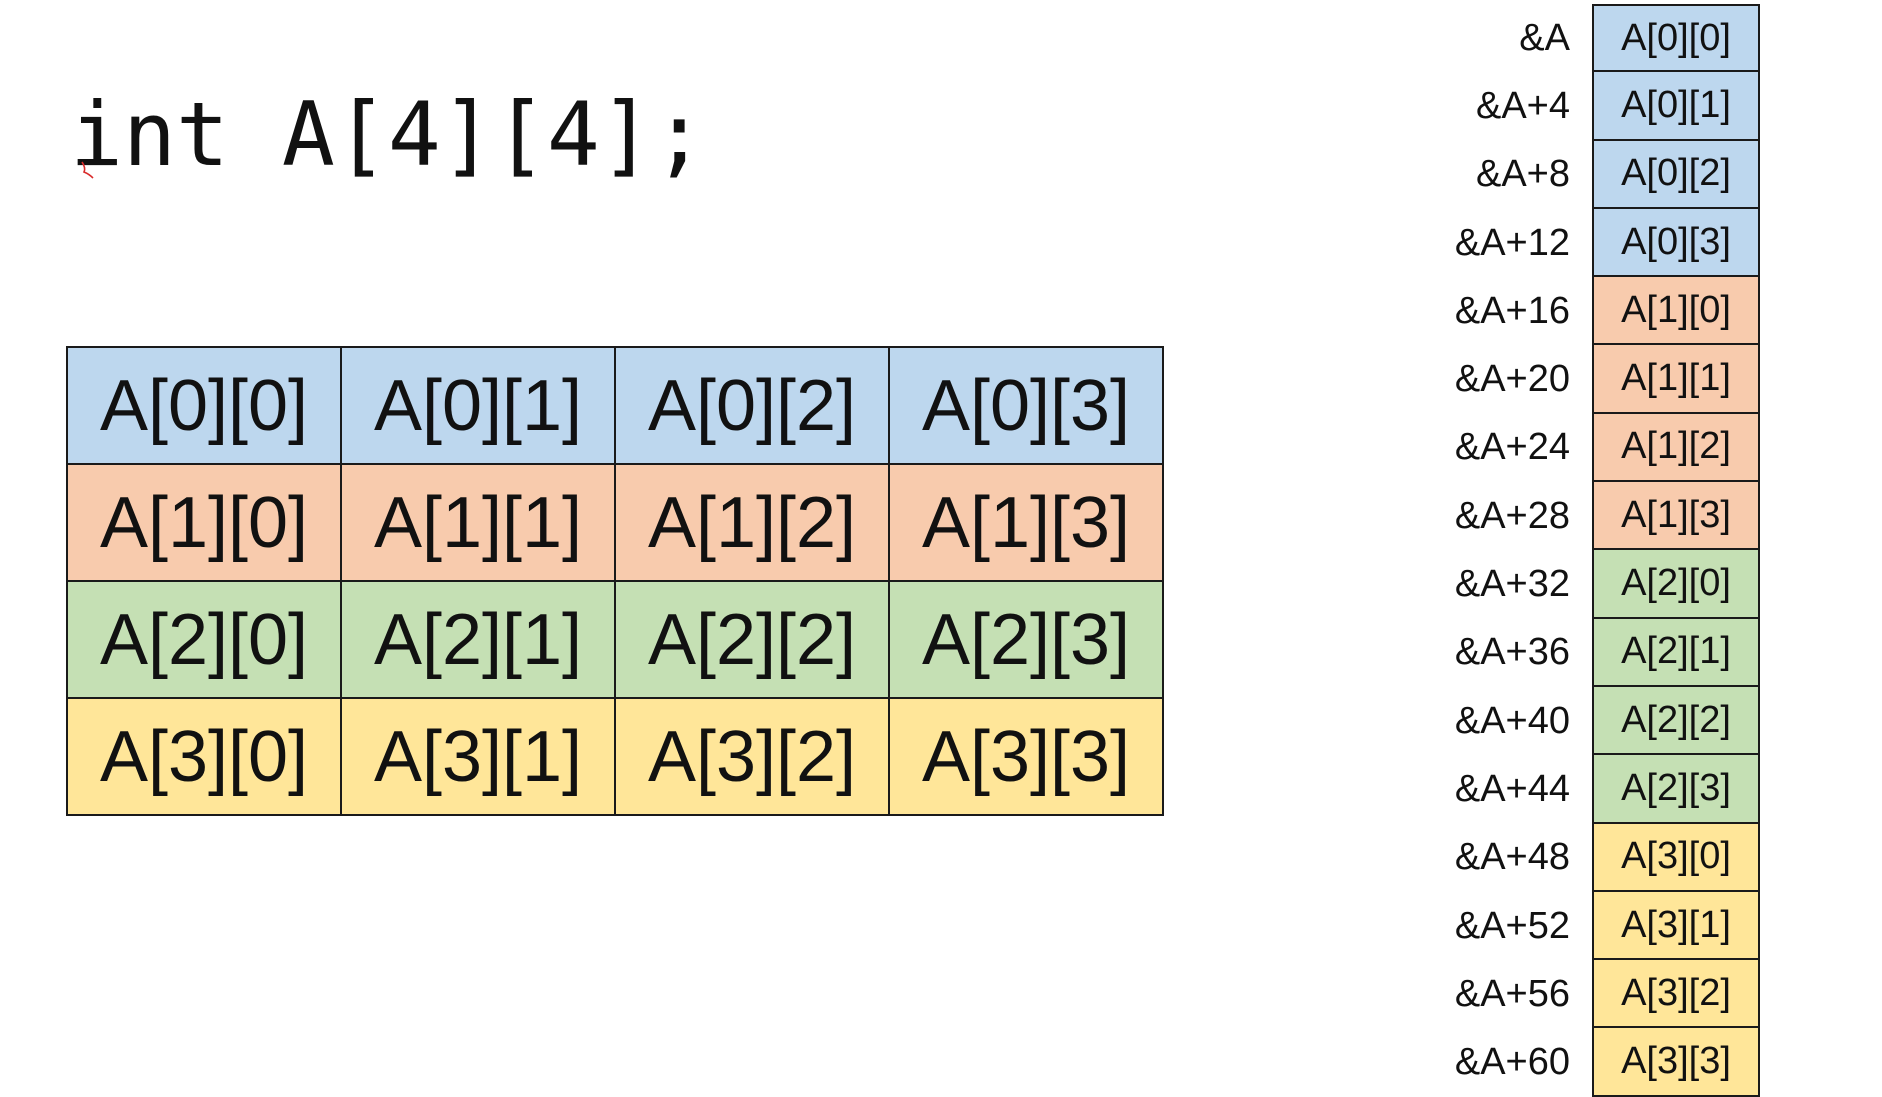  I want to click on code-declaration: int A[4][4];, so click(388, 134).